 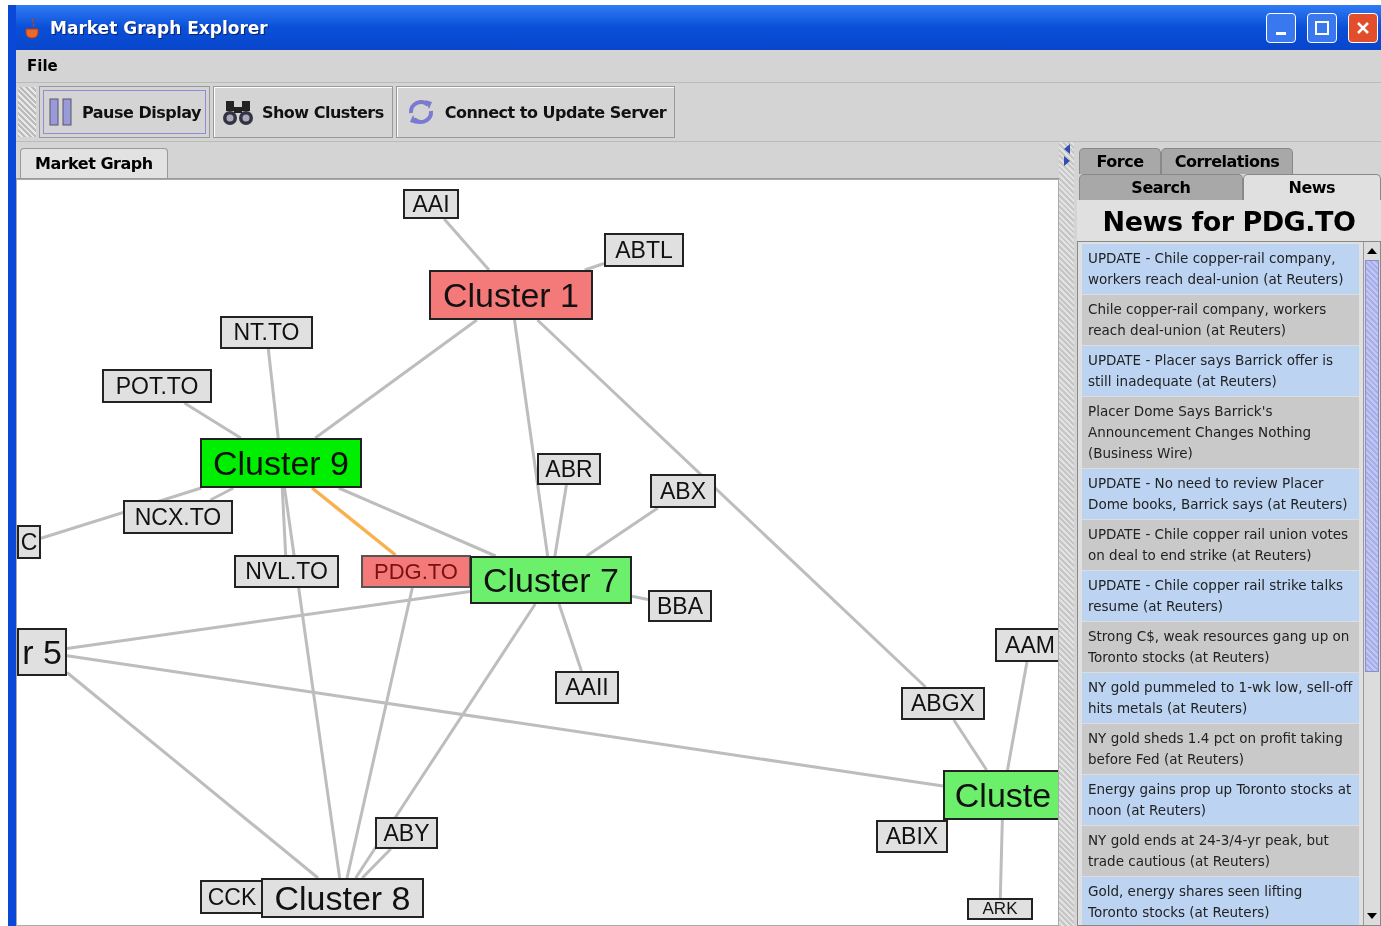 What do you see at coordinates (1220, 371) in the screenshot?
I see `news-item: UPDATE - Placer says Barrick offer is still inadequate (at Reuters)` at bounding box center [1220, 371].